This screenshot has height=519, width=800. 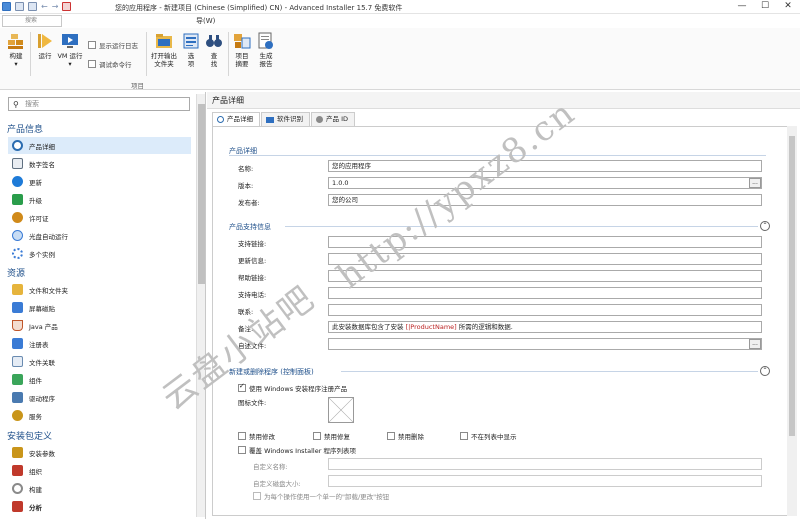 I want to click on sidebar-item-instances: 多个实例, so click(x=99, y=253).